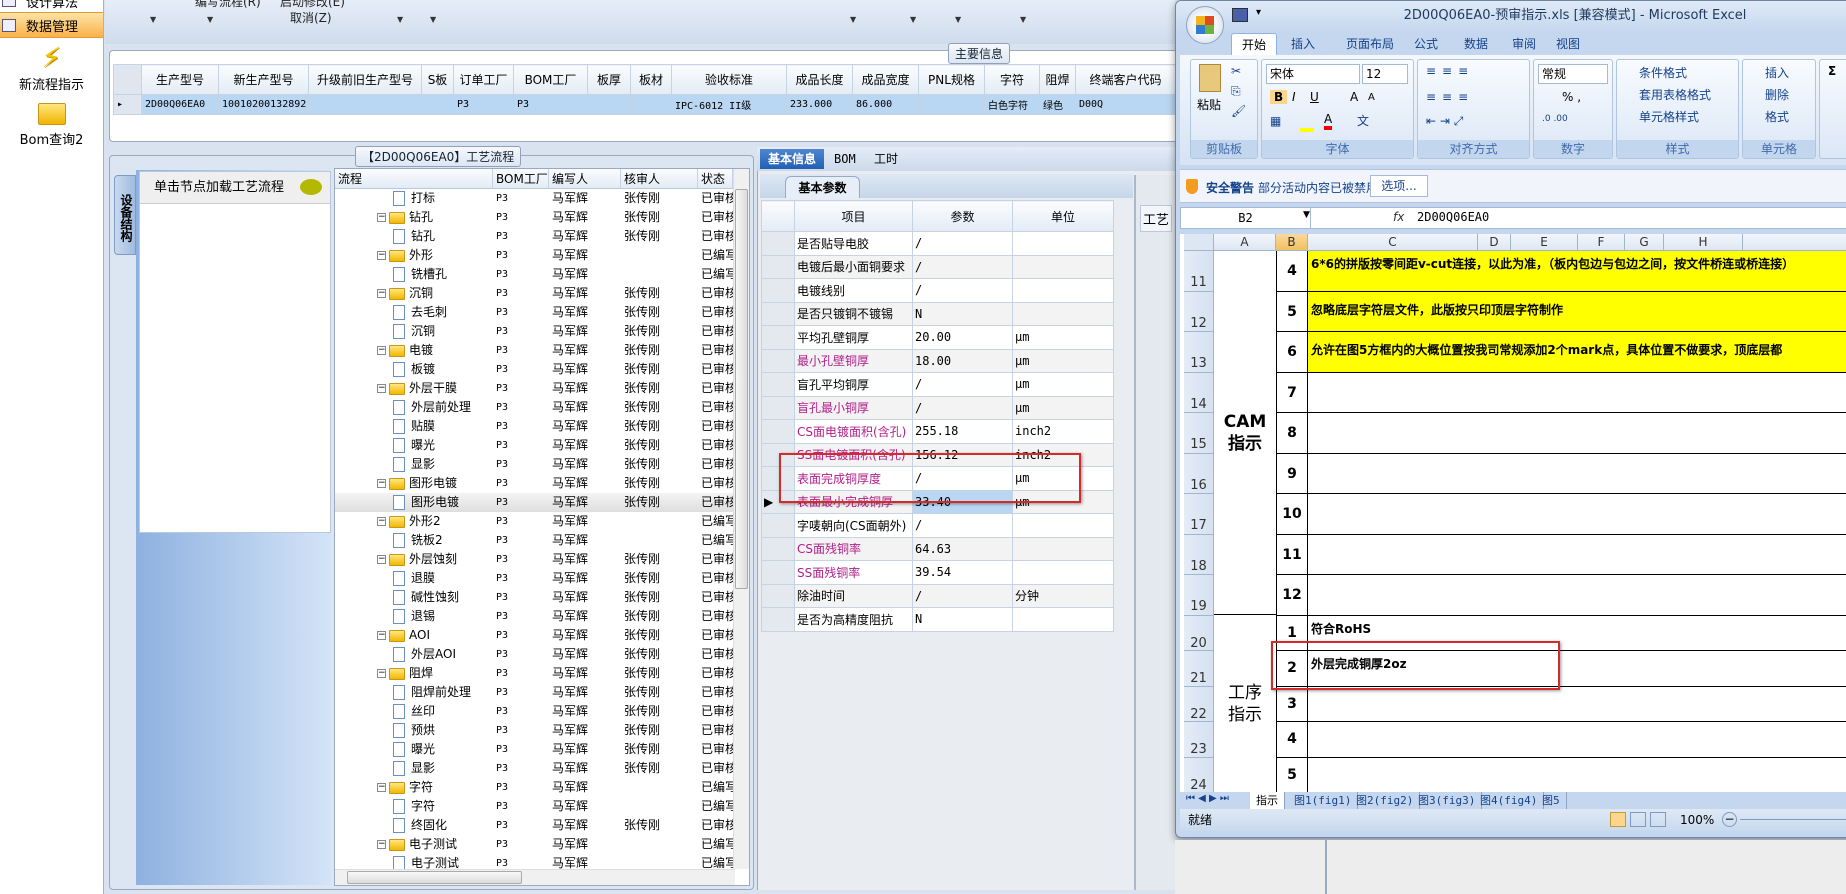  I want to click on cell-number: 5, so click(1292, 311).